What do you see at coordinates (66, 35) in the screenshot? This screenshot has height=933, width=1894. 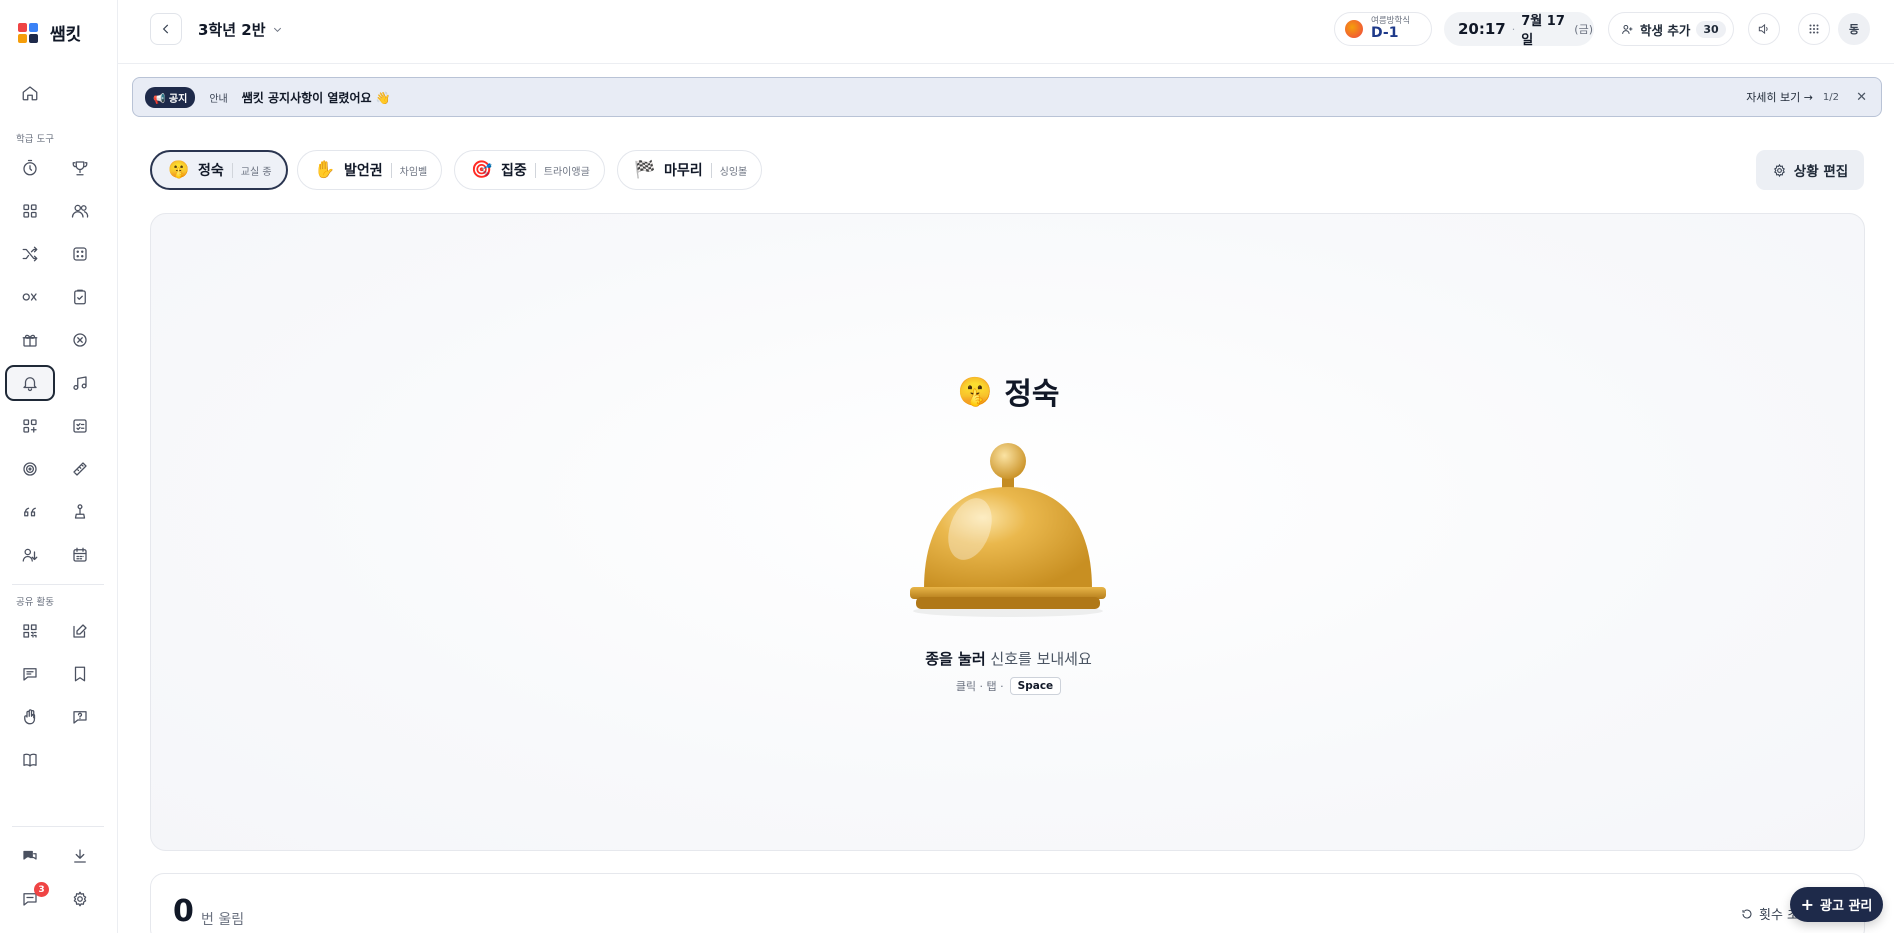 I see `brand-name: 쌤킷` at bounding box center [66, 35].